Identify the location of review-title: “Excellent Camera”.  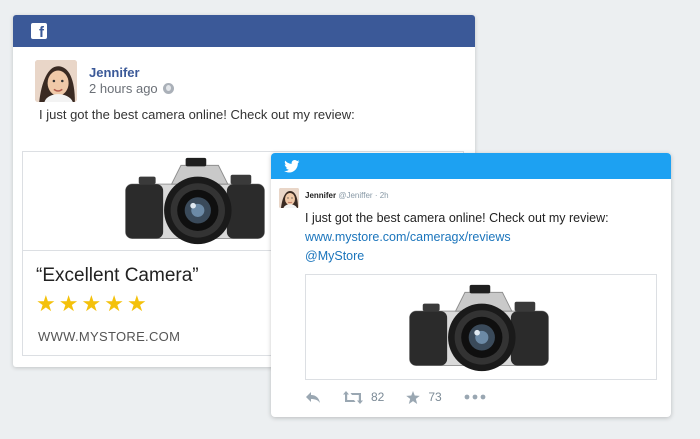
(117, 276).